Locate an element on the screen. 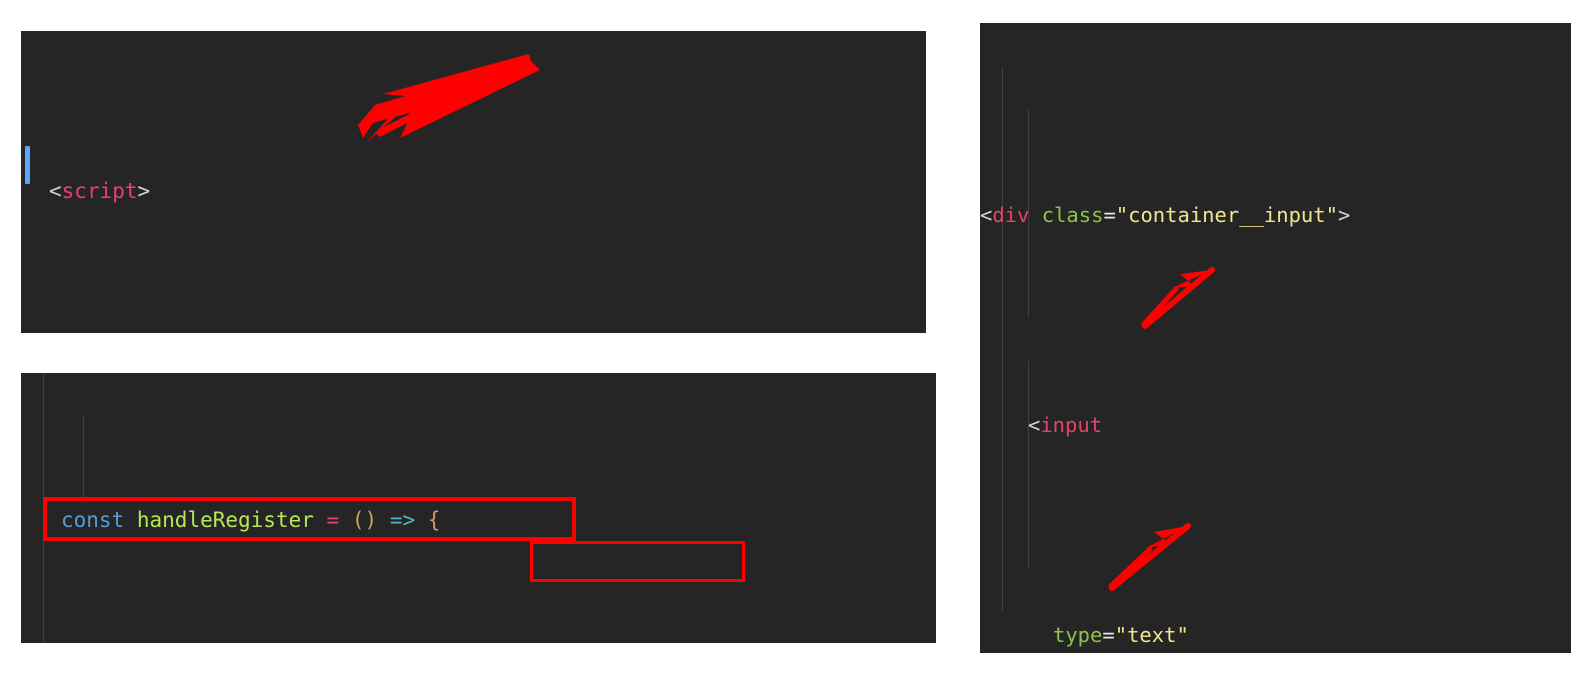 This screenshot has height=673, width=1596. class-attribute-name: class is located at coordinates (1072, 215).